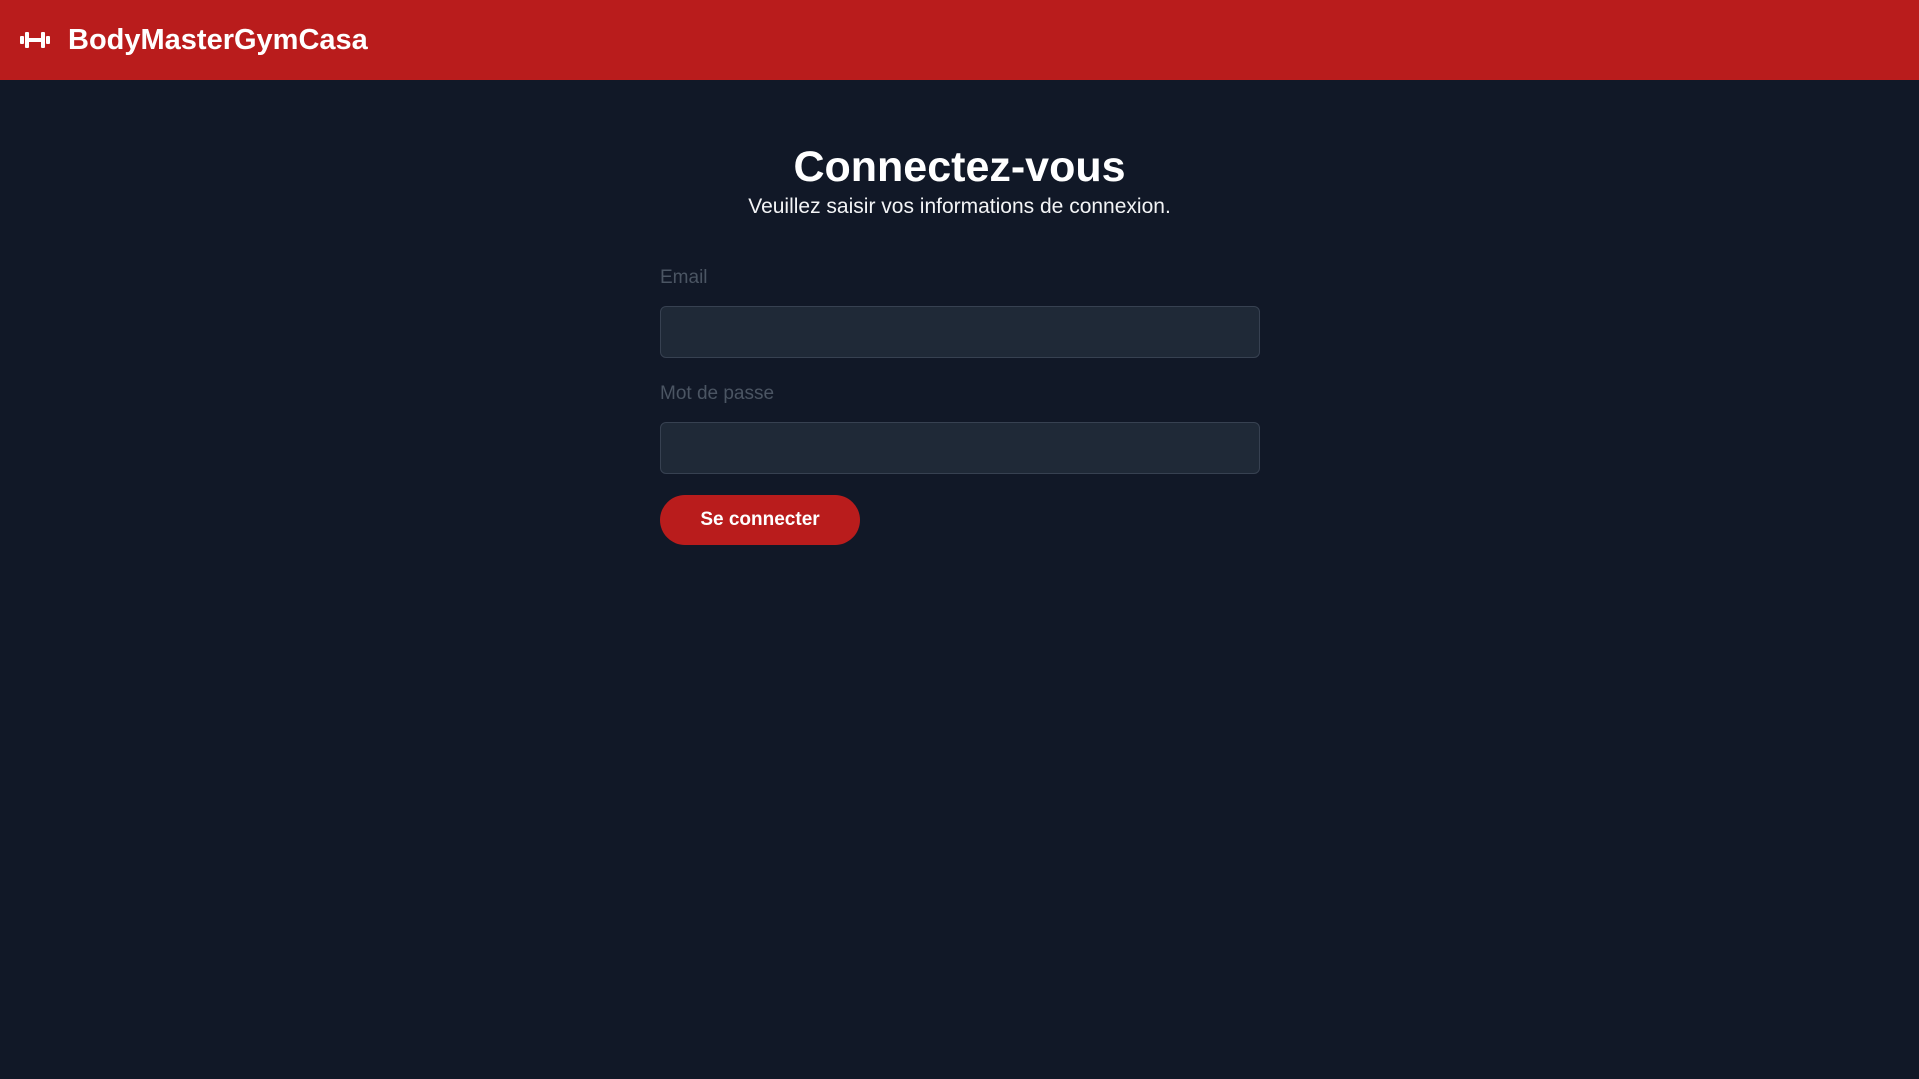  What do you see at coordinates (960, 448) in the screenshot?
I see `password-field` at bounding box center [960, 448].